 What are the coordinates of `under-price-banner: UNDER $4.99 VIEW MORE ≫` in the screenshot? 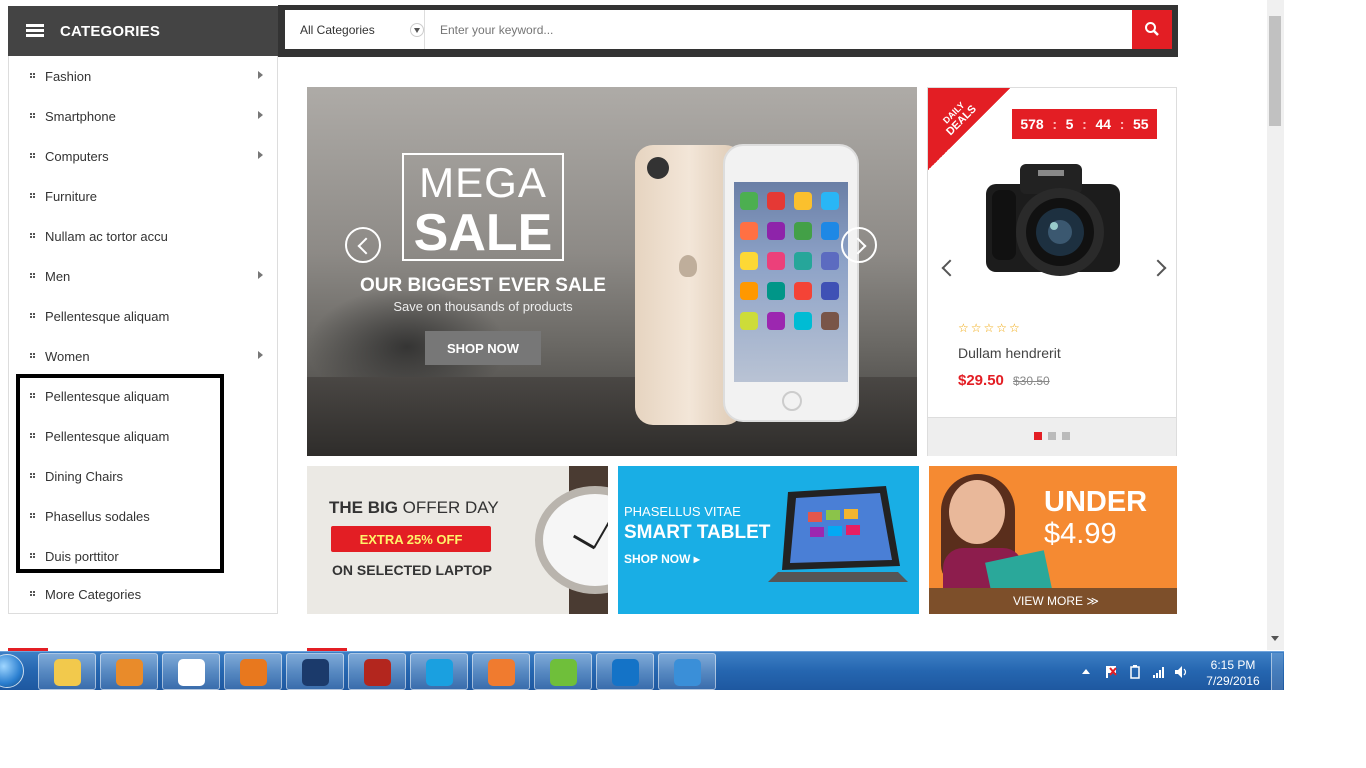 It's located at (1053, 540).